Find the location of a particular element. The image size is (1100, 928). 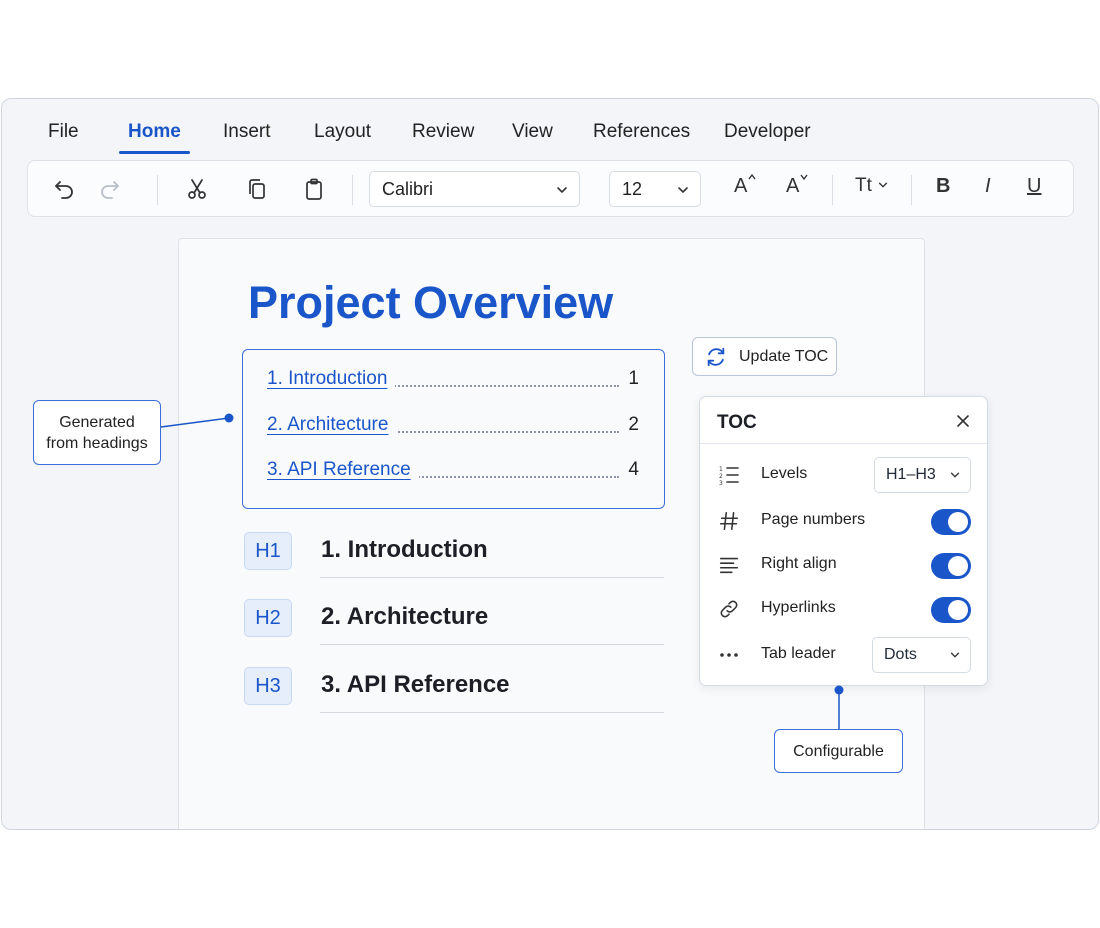

redo-icon is located at coordinates (110, 189).